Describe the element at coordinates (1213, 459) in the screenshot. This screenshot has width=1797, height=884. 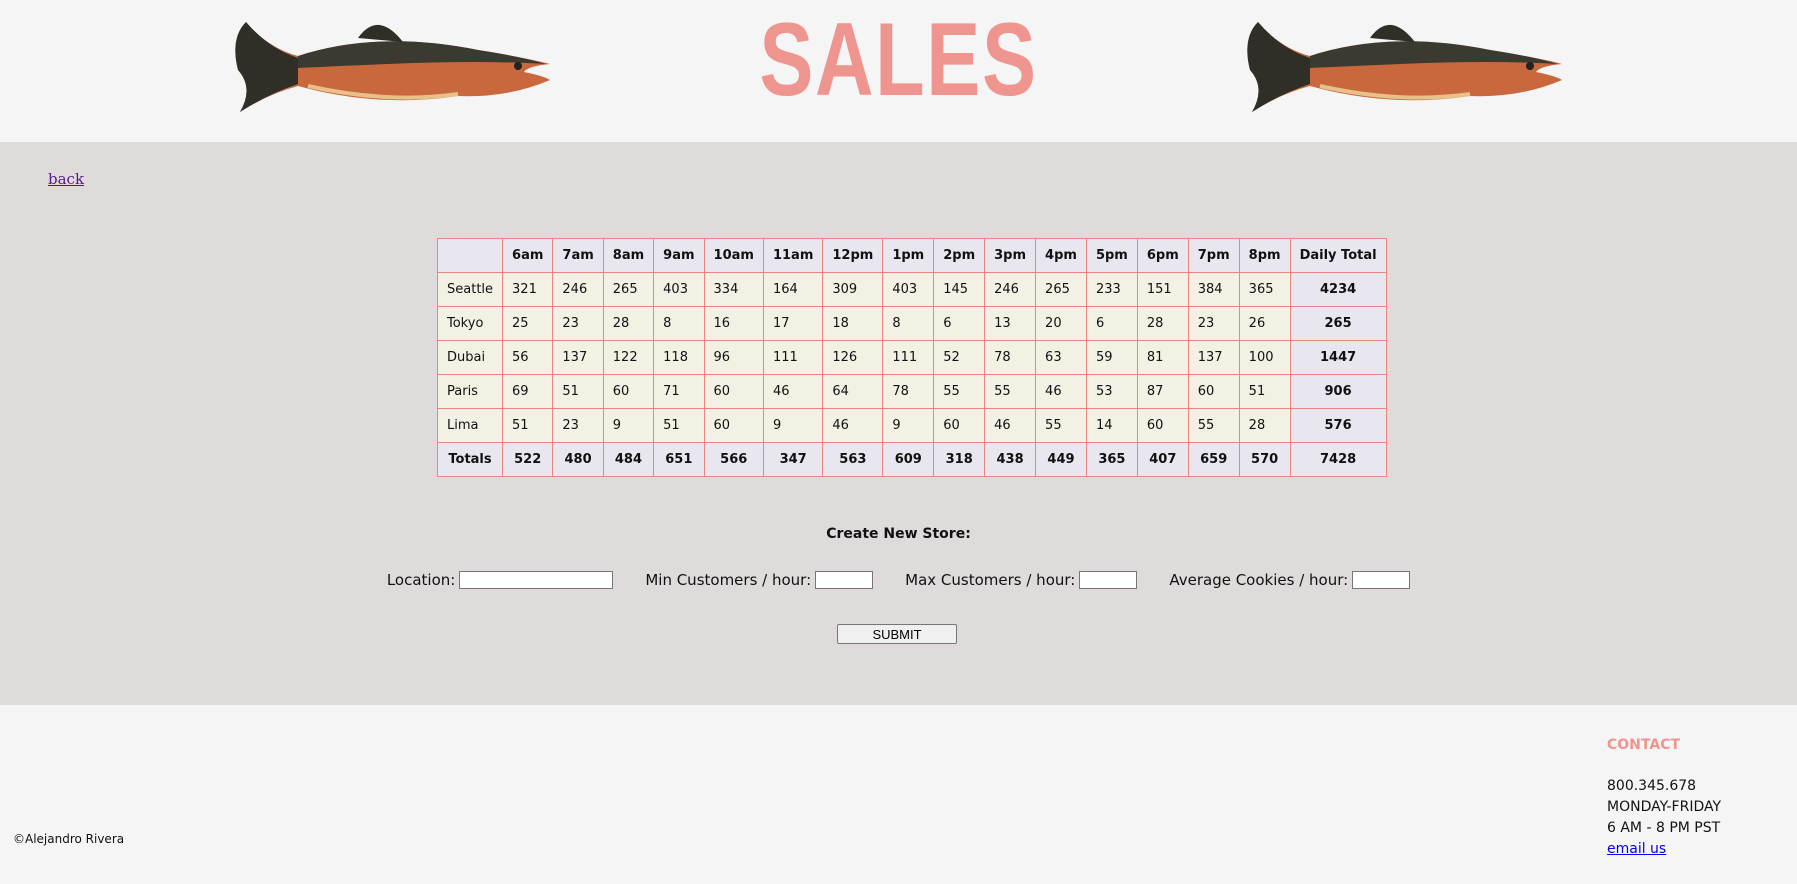
I see `hourly-total-cell: 659` at that location.